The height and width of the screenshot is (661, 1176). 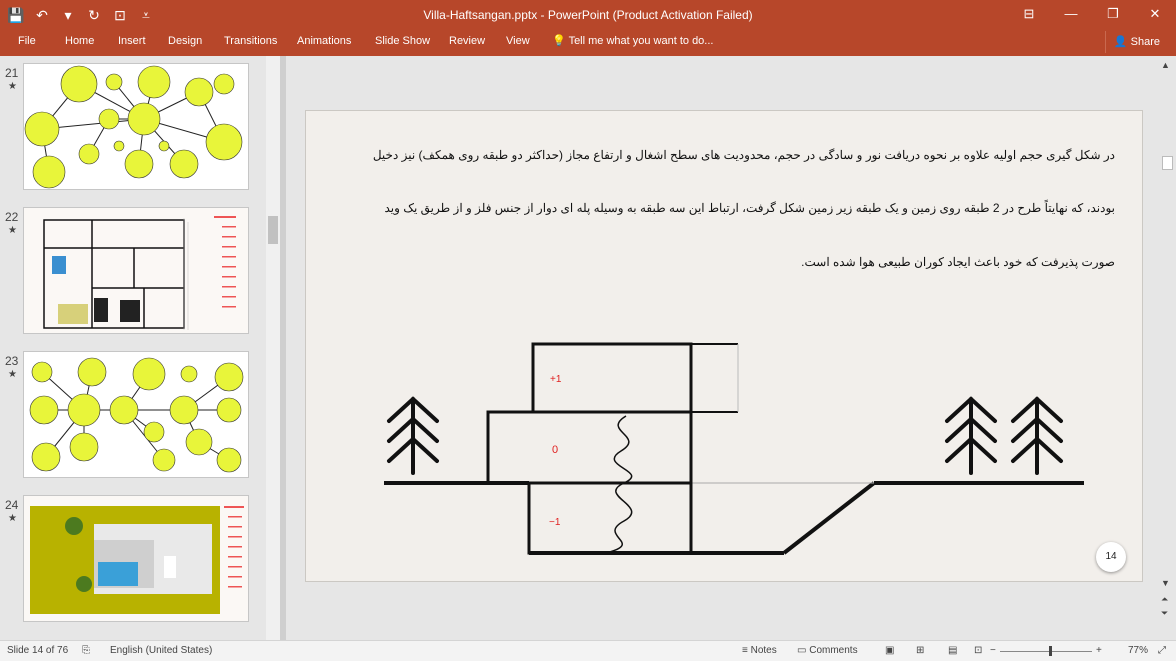 What do you see at coordinates (920, 650) in the screenshot?
I see `slide-sorter-icon: ⊞` at bounding box center [920, 650].